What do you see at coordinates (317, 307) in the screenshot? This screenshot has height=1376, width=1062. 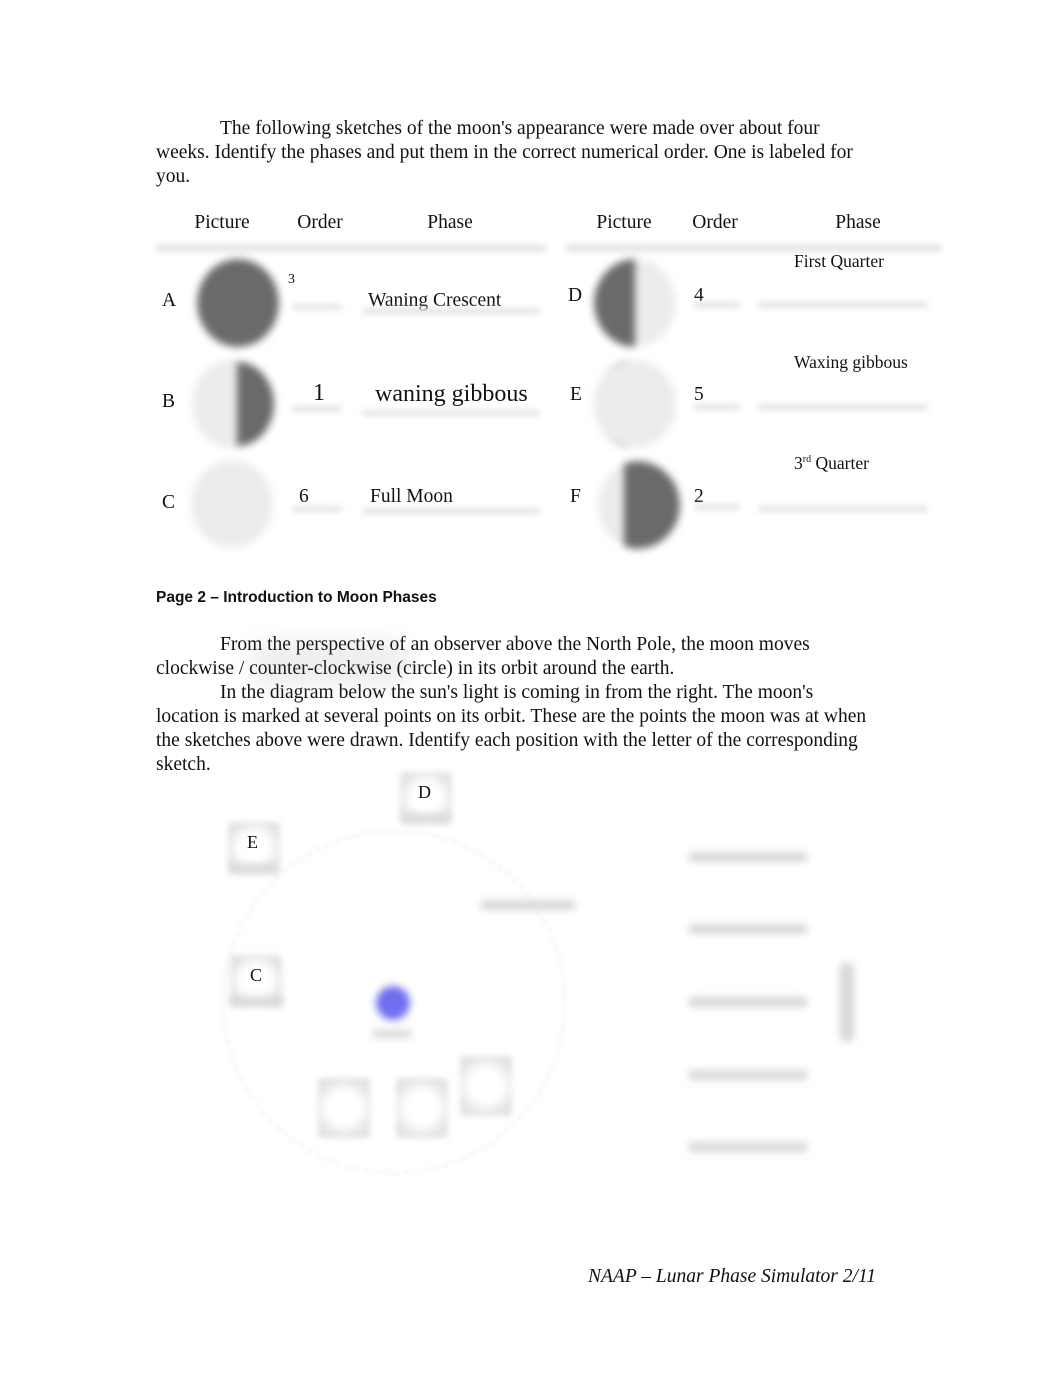 I see `row-a-order-line` at bounding box center [317, 307].